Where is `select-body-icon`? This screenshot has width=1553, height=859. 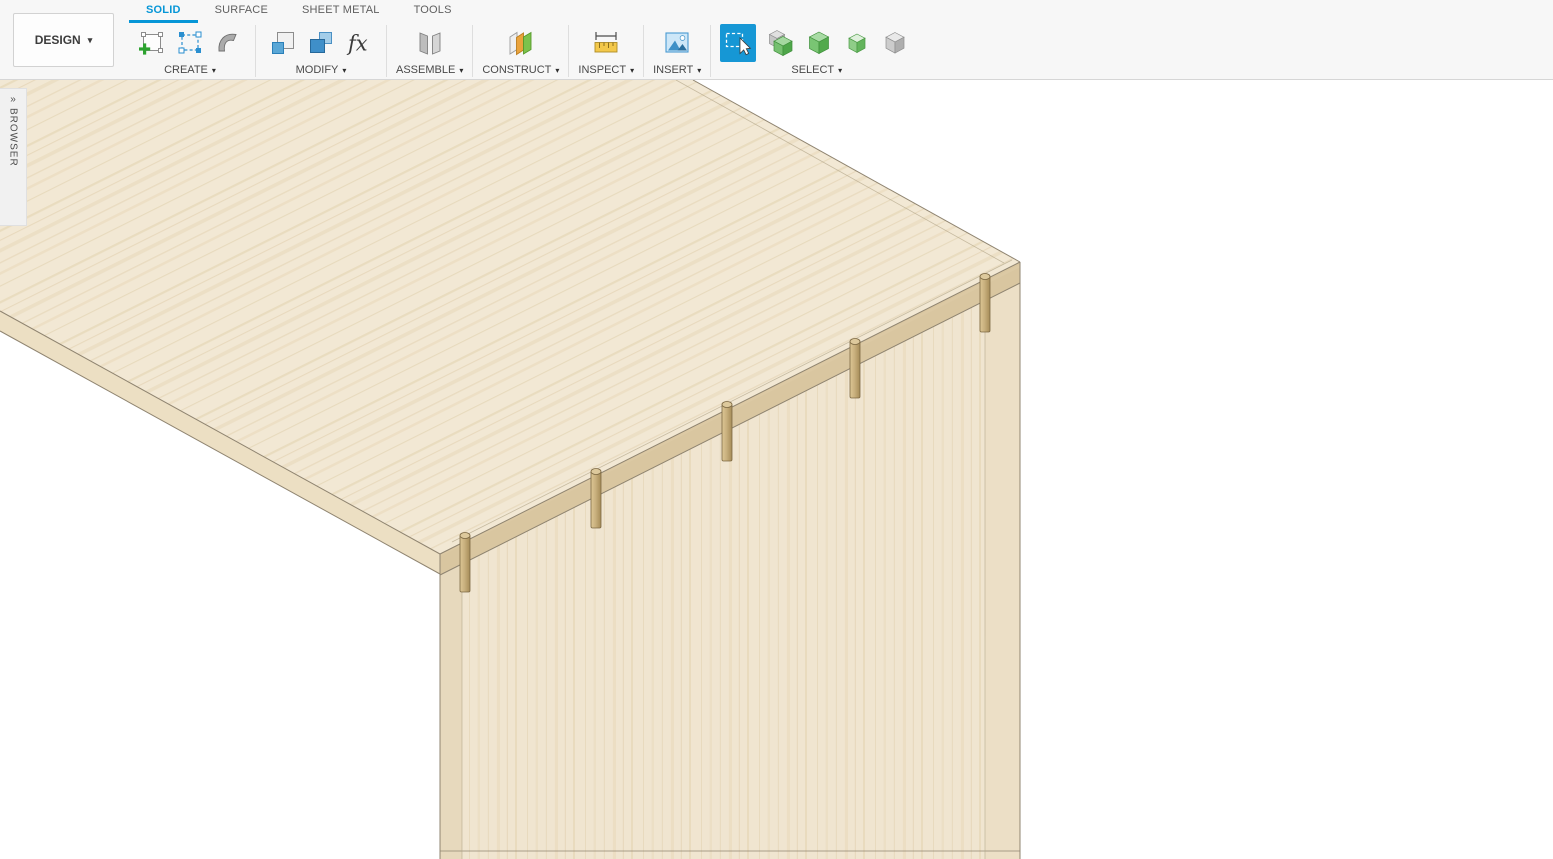
select-body-icon is located at coordinates (781, 43).